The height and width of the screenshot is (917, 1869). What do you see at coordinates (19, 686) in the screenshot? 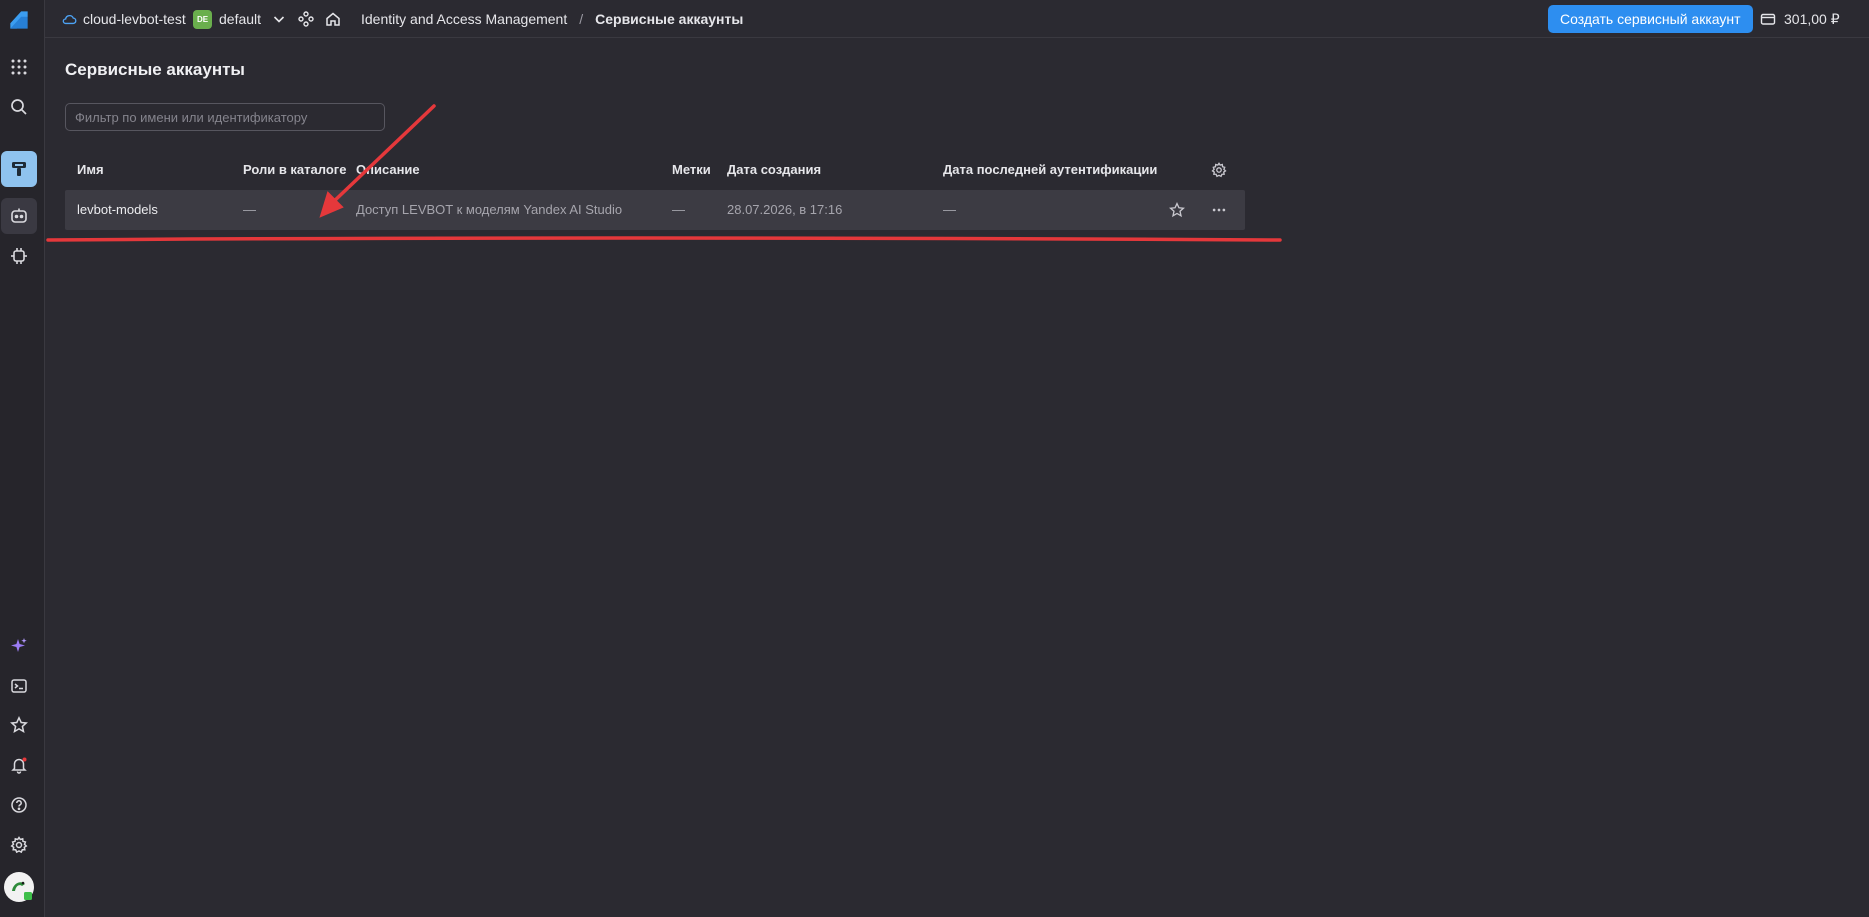
I see `terminal-icon` at bounding box center [19, 686].